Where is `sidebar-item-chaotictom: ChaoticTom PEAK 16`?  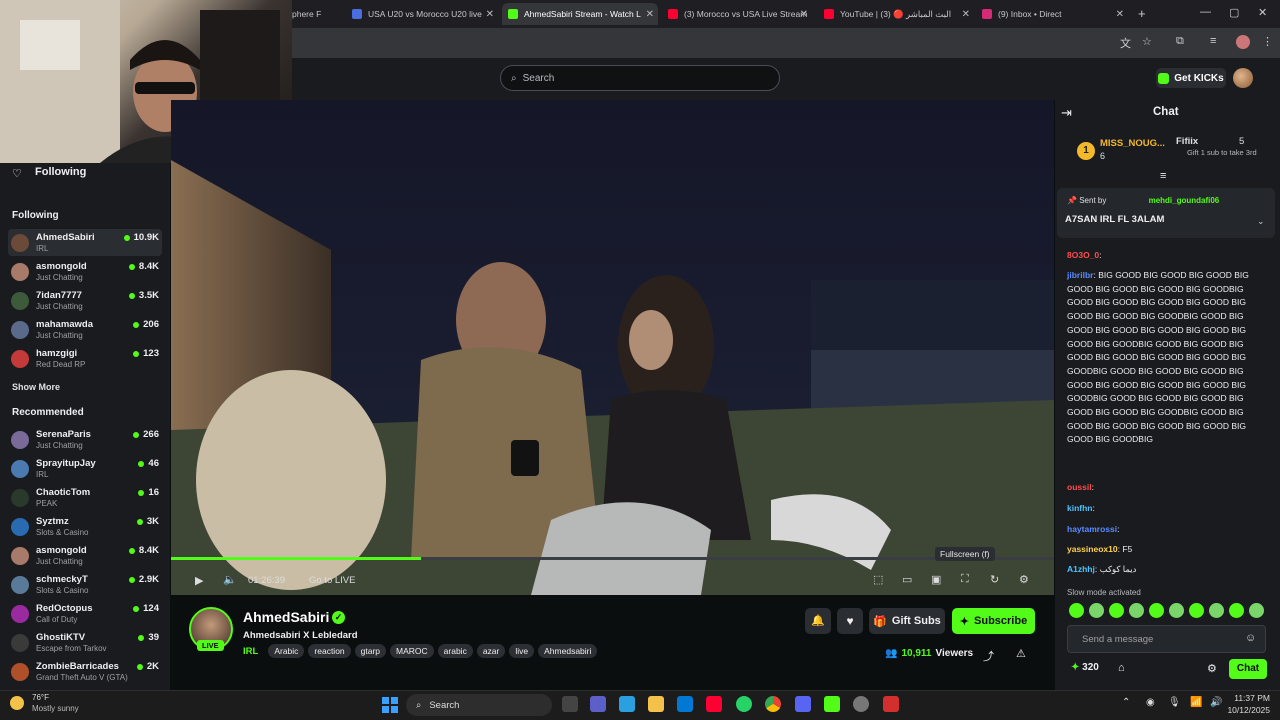 sidebar-item-chaotictom: ChaoticTom PEAK 16 is located at coordinates (85, 497).